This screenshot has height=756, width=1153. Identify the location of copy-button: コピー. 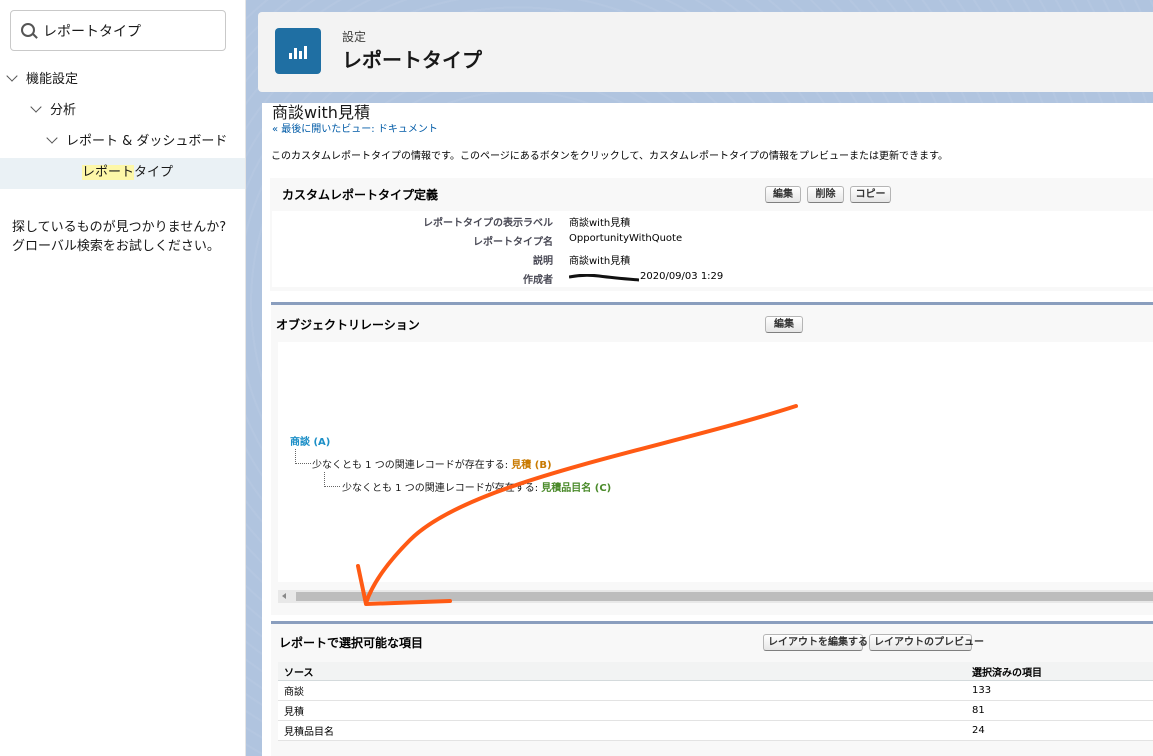
(870, 194).